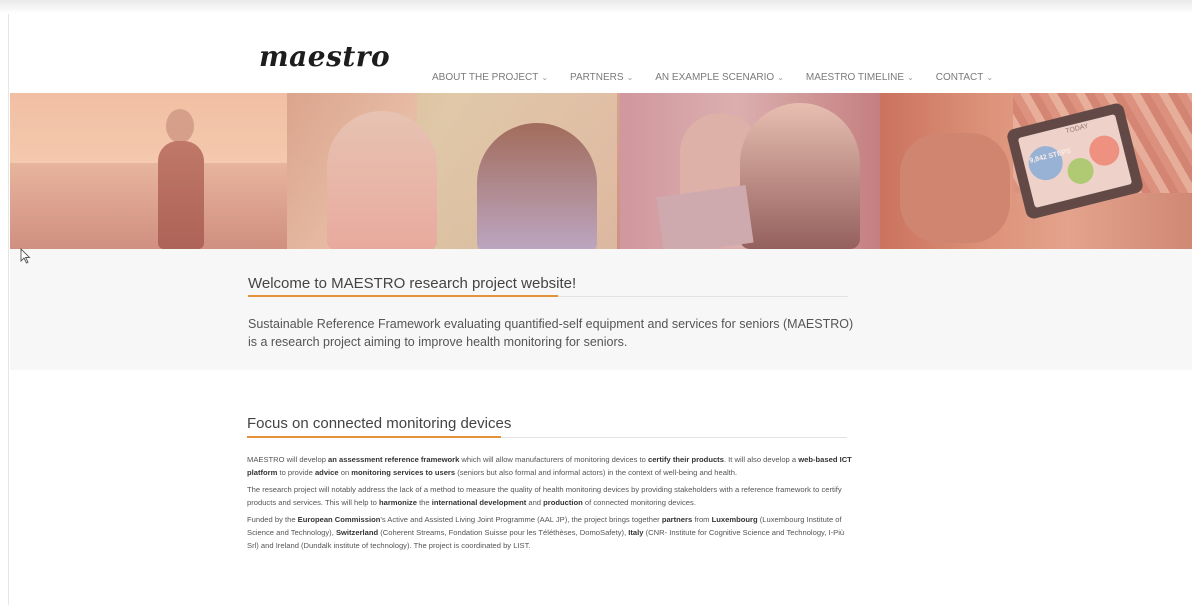  I want to click on bold-text-run: European Commission, so click(339, 520).